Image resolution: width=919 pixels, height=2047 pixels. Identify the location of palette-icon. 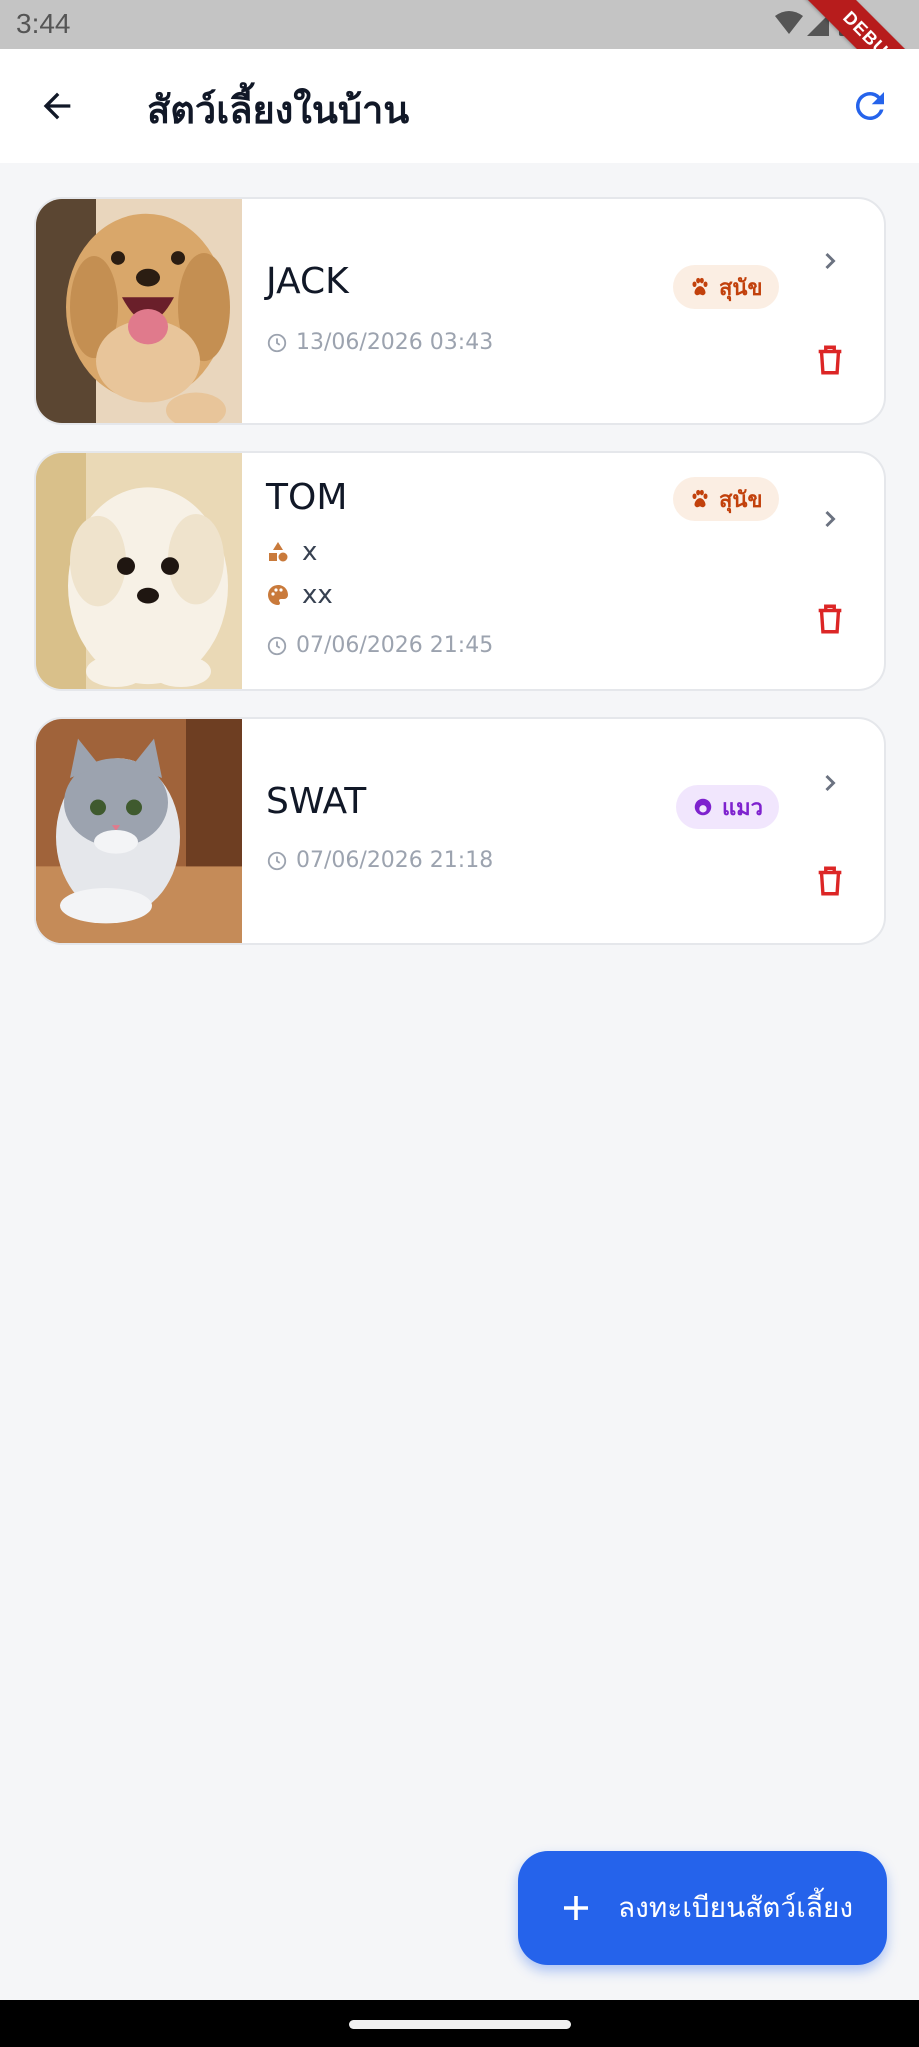
(278, 595).